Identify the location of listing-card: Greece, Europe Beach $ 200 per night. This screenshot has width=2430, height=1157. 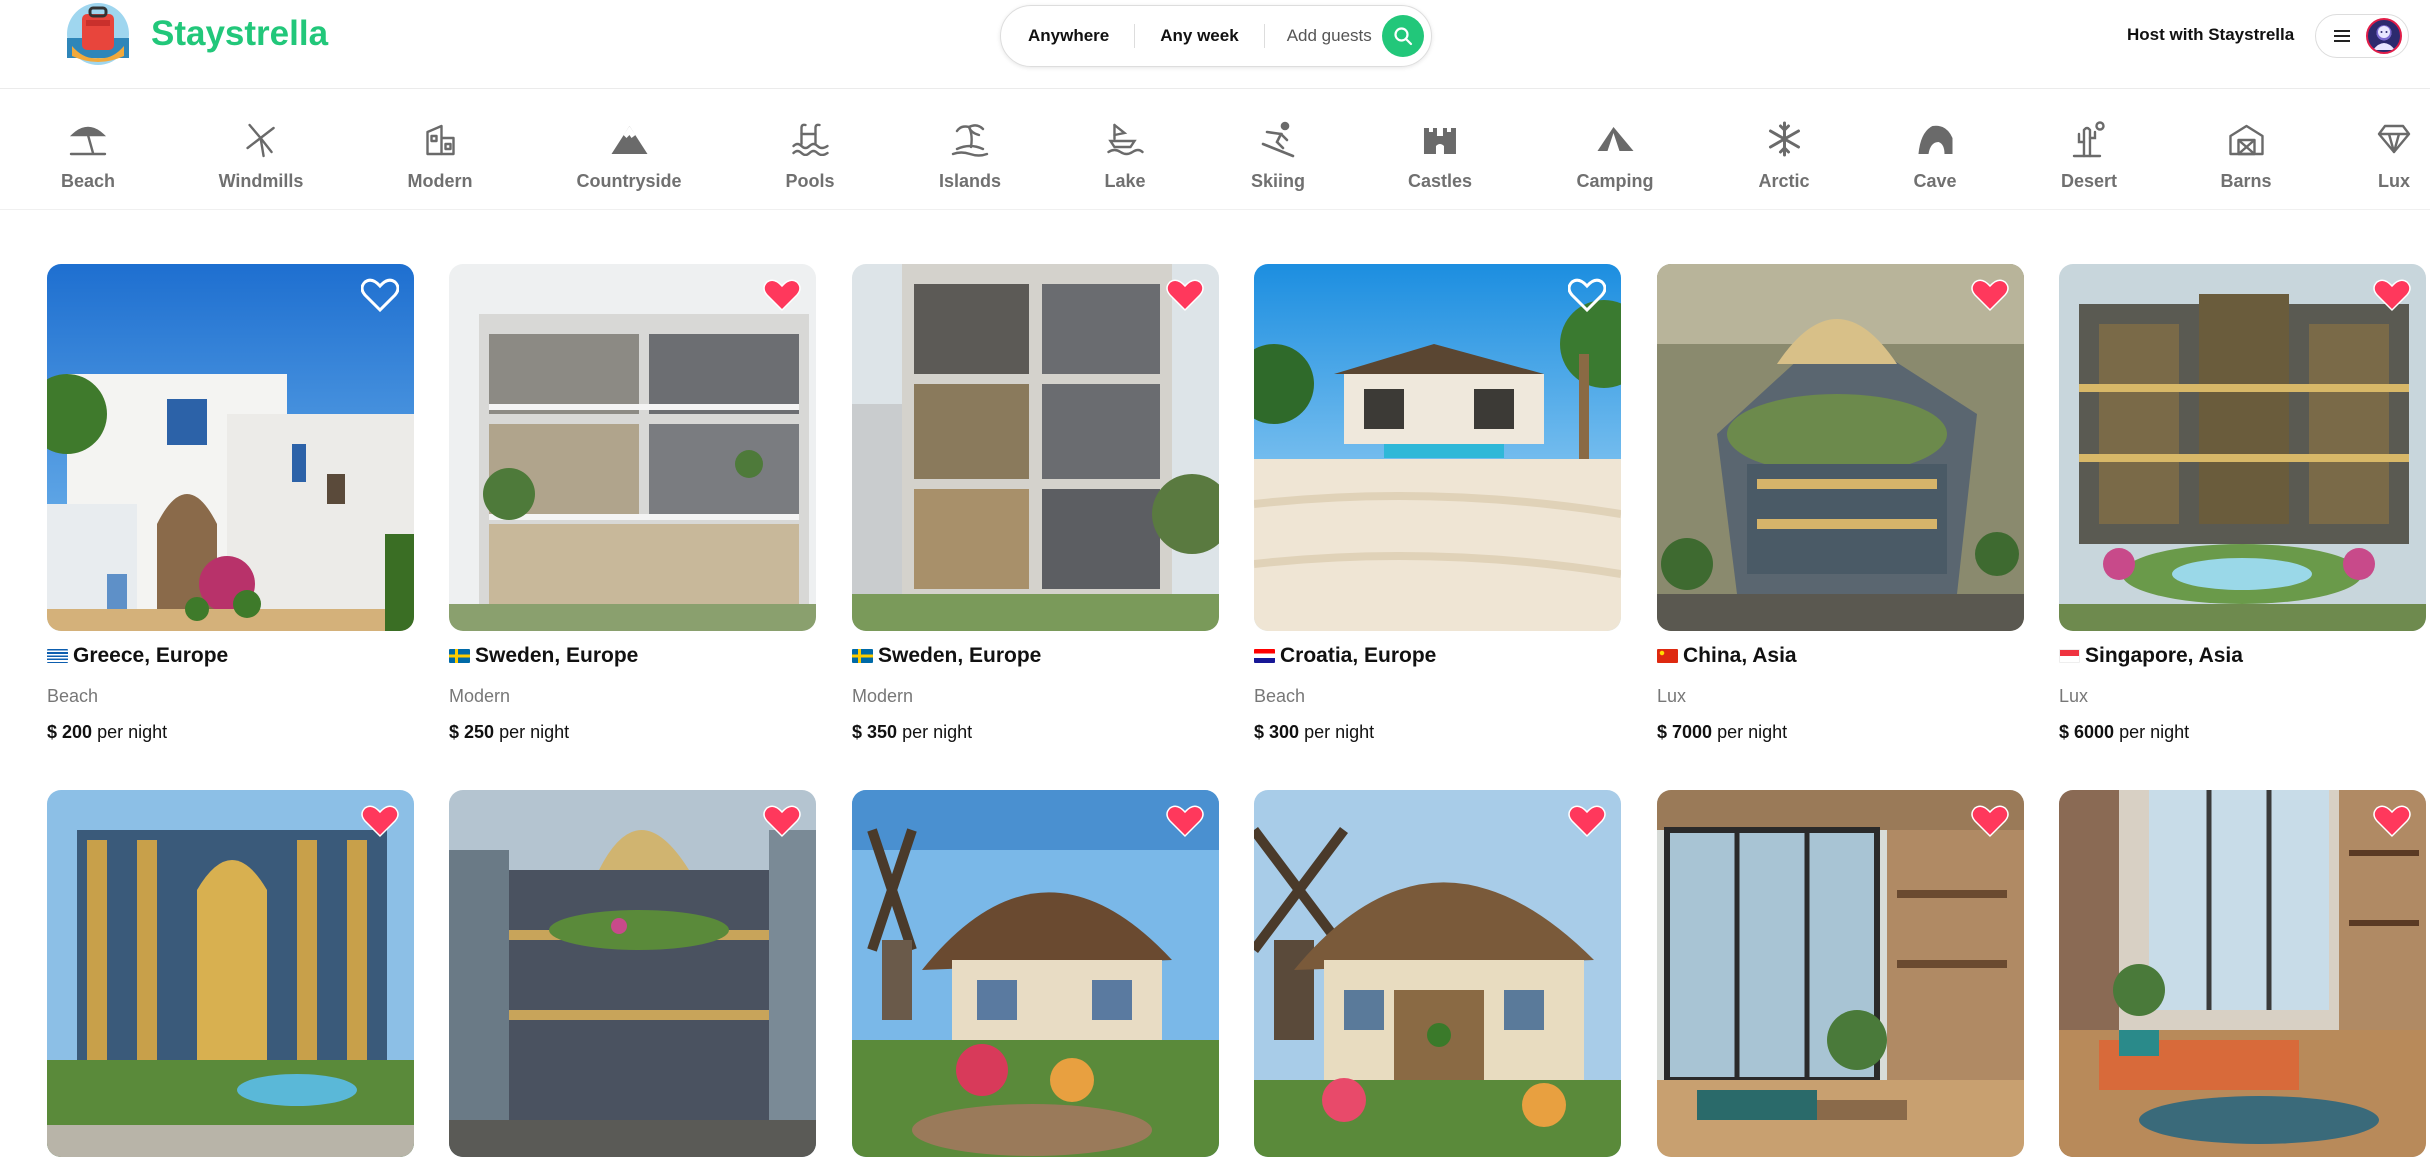
(230, 503).